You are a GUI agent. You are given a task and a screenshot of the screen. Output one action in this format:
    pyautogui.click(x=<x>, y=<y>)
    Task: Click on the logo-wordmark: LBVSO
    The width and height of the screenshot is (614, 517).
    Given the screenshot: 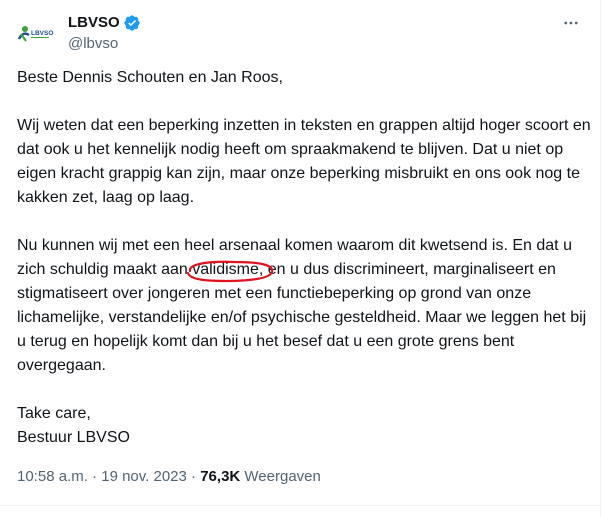 What is the action you would take?
    pyautogui.click(x=42, y=33)
    